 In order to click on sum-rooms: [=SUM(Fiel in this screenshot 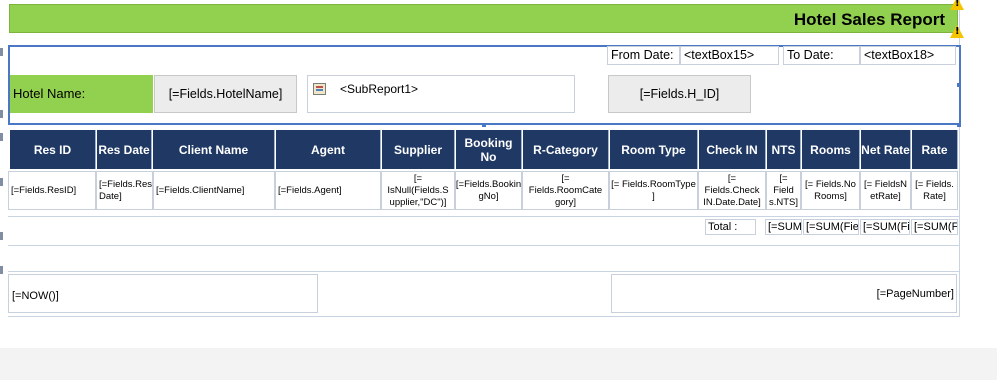, I will do `click(831, 227)`.